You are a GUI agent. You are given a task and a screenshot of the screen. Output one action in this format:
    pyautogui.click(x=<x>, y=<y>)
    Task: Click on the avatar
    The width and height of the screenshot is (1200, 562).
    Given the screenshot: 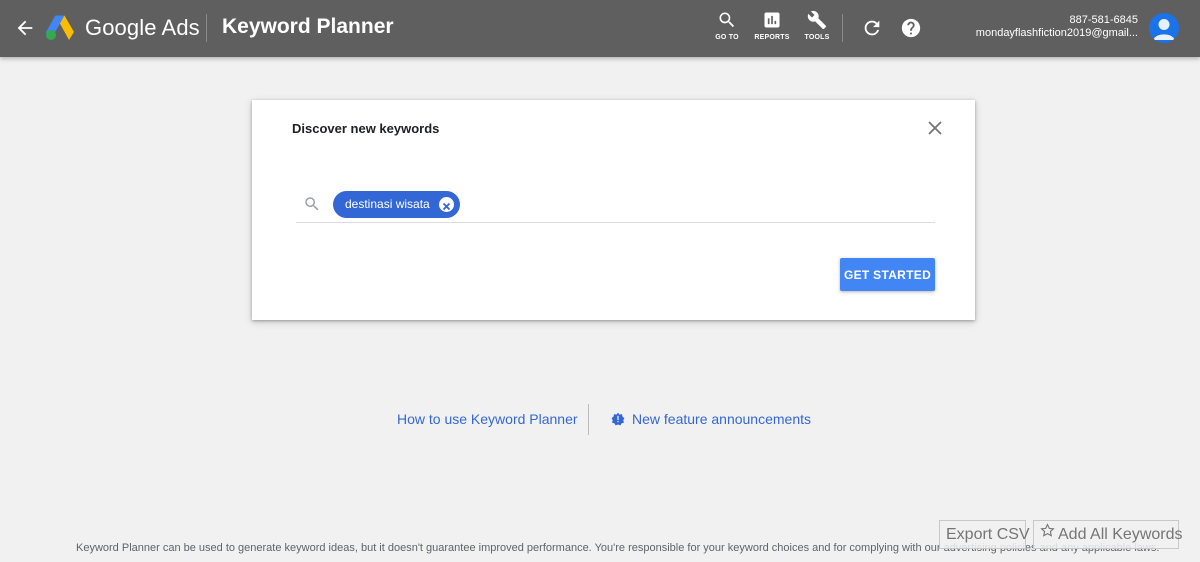 What is the action you would take?
    pyautogui.click(x=1164, y=28)
    